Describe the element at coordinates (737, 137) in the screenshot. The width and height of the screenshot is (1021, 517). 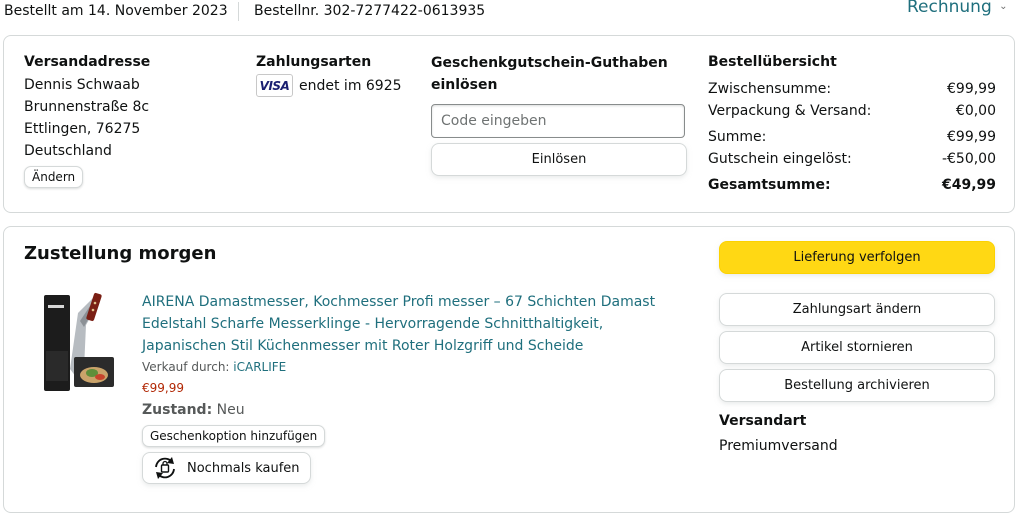
I see `summary-label: Summe:` at that location.